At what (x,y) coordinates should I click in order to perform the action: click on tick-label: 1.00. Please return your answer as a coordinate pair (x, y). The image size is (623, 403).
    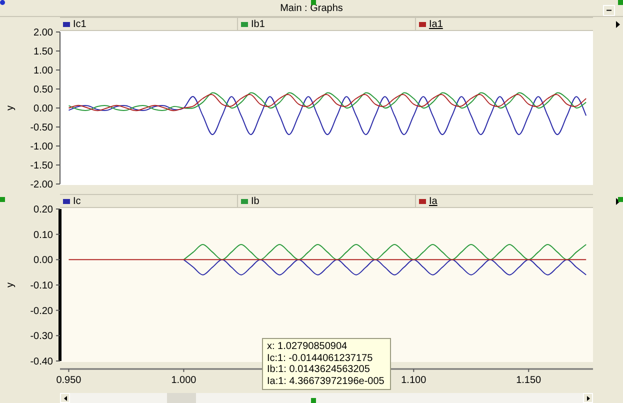
    Looking at the image, I should click on (43, 71).